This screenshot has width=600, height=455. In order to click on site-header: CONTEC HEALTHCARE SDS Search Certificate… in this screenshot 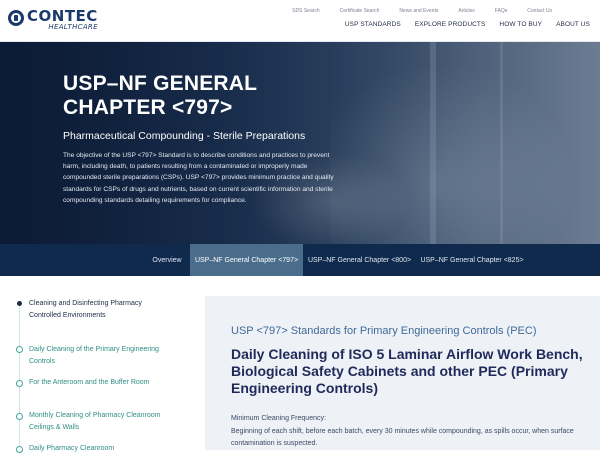, I will do `click(300, 21)`.